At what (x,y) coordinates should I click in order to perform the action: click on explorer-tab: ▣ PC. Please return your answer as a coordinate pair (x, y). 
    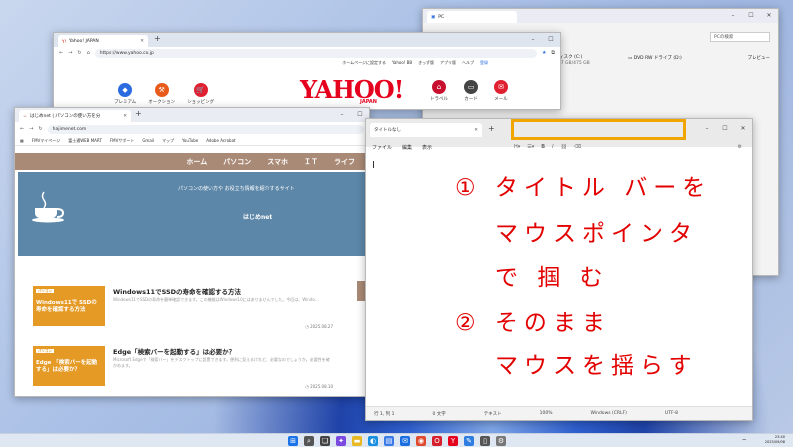
    Looking at the image, I should click on (472, 17).